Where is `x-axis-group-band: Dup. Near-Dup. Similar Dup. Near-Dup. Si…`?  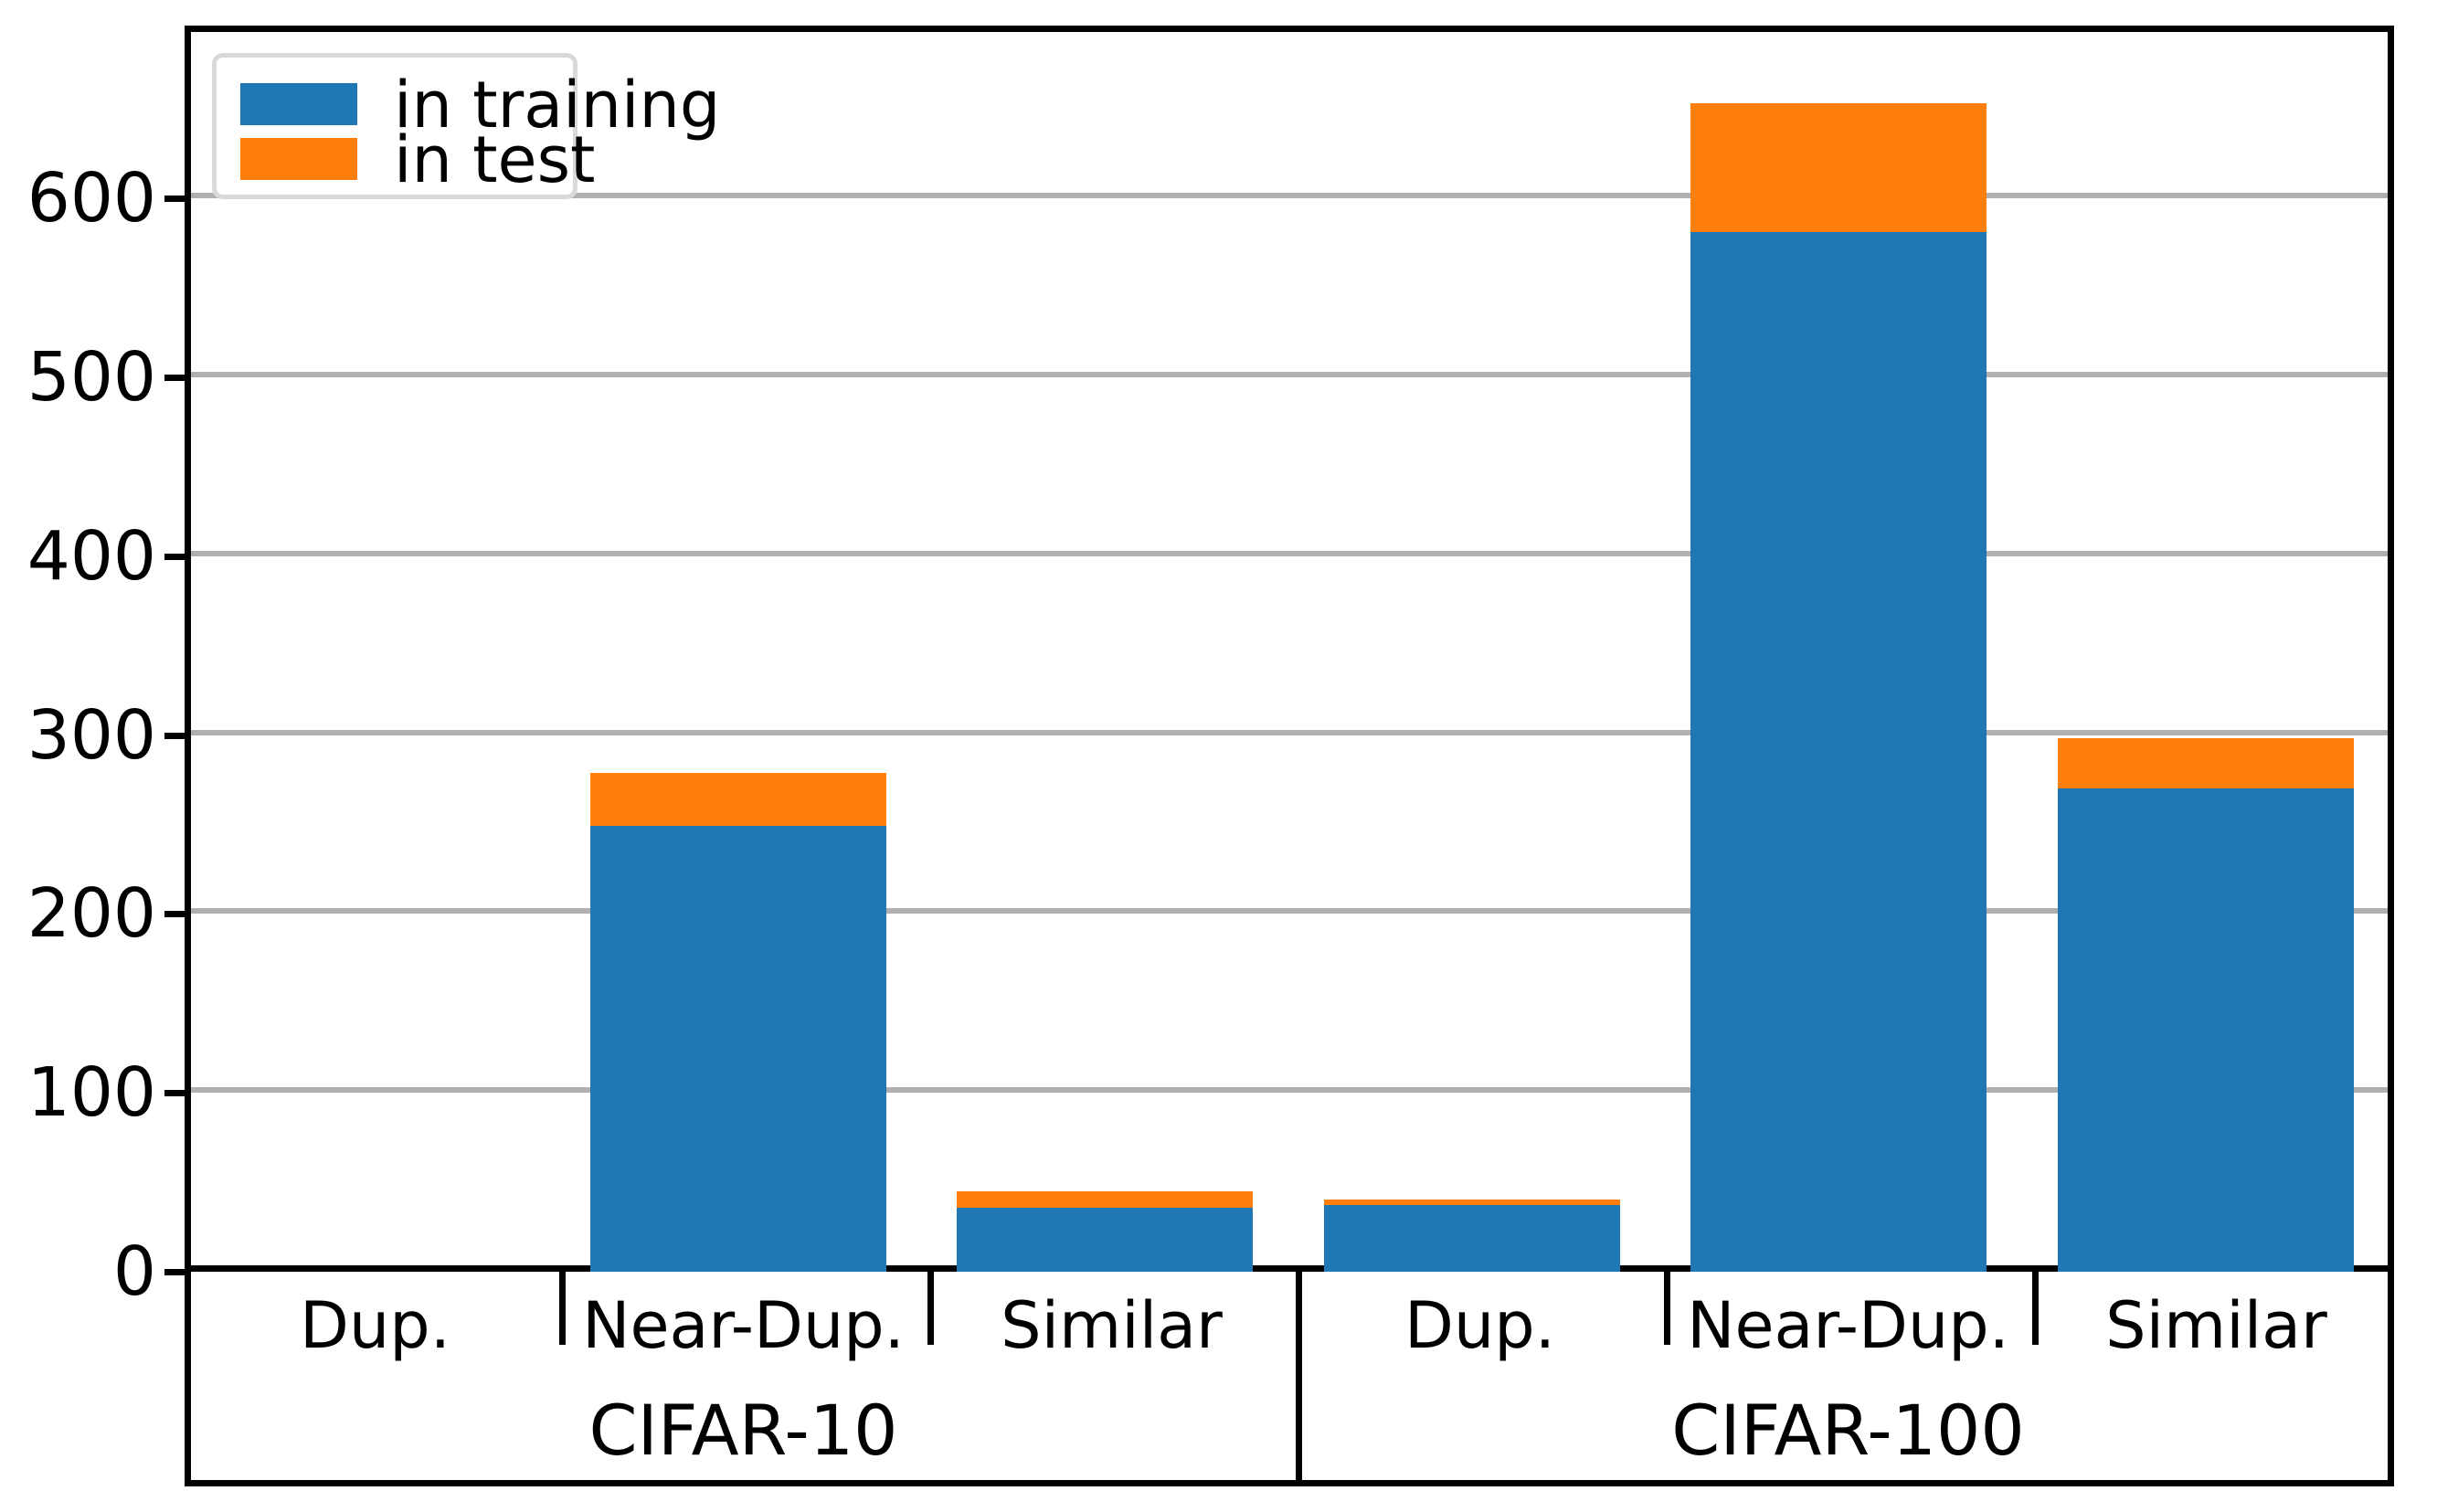
x-axis-group-band: Dup. Near-Dup. Similar Dup. Near-Dup. Si… is located at coordinates (1289, 1326).